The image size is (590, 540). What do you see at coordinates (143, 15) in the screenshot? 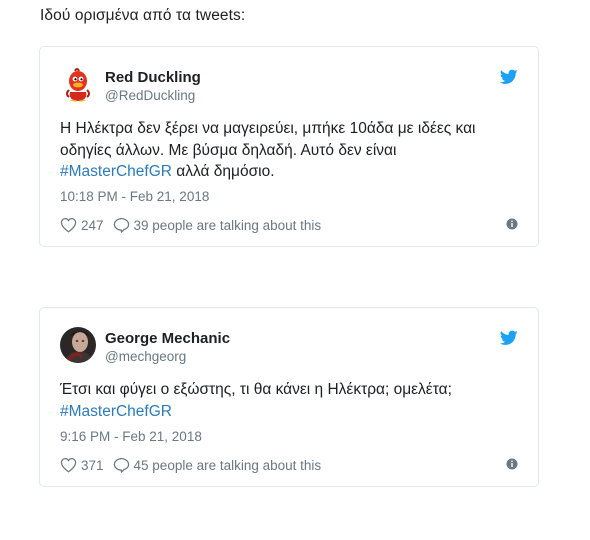
I see `intro-text: Ιδού ορισμένα από τα tweets:` at bounding box center [143, 15].